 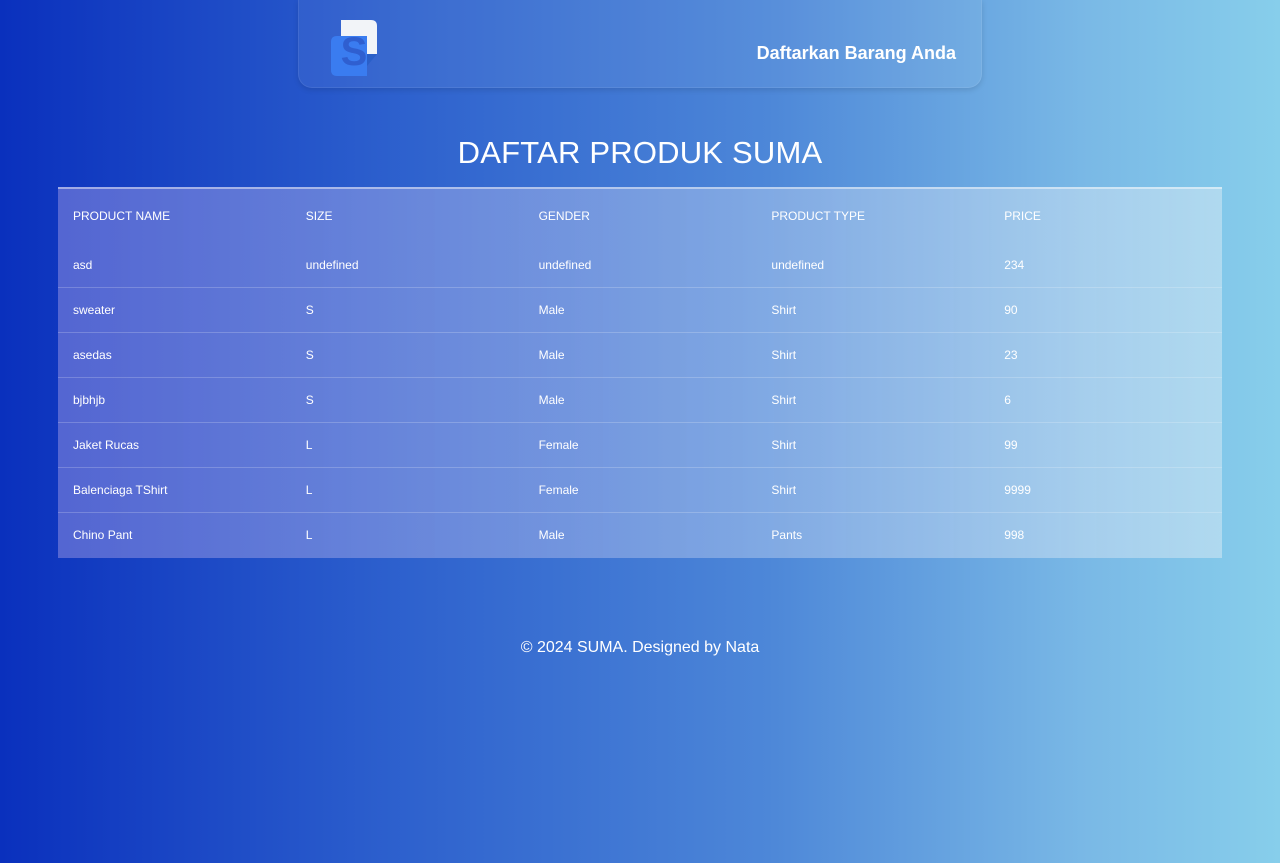 What do you see at coordinates (640, 534) in the screenshot?
I see `table-row: Chino Pant L Male Pants 998` at bounding box center [640, 534].